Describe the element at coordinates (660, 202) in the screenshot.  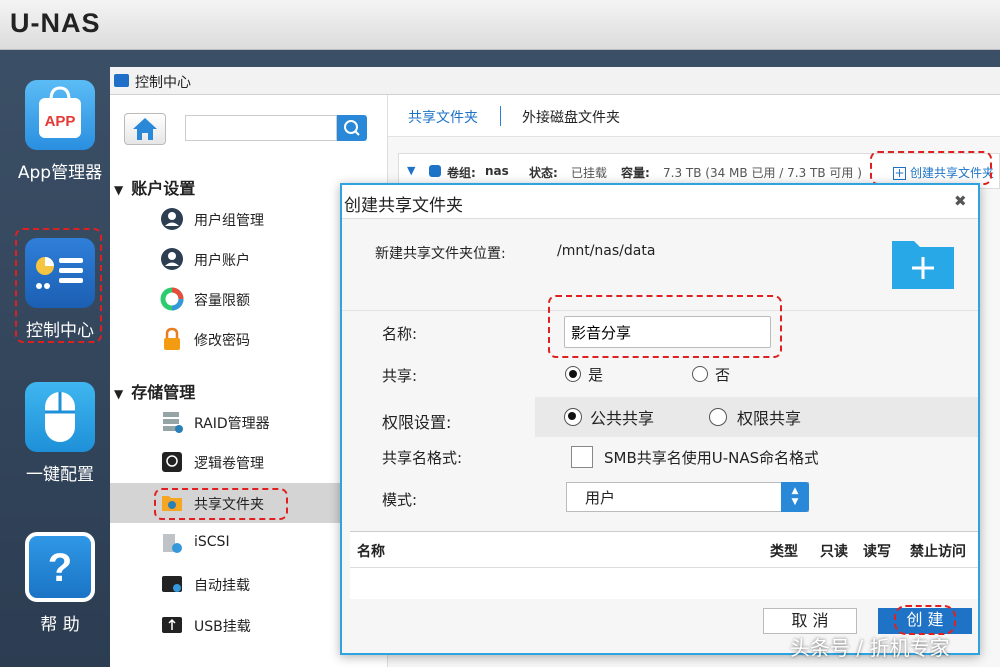
I see `dialog-titlebar: 创建共享文件夹 ✖` at that location.